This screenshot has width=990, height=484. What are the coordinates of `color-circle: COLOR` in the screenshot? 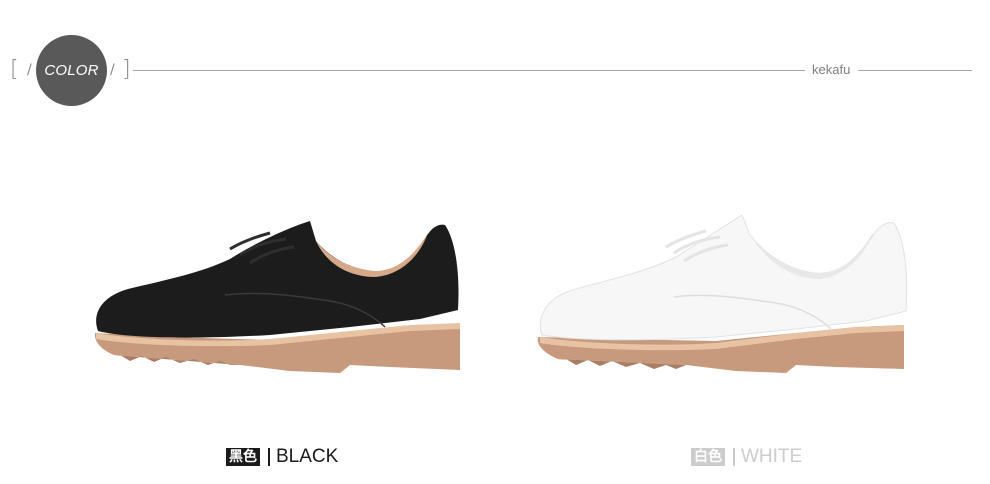 It's located at (71, 70).